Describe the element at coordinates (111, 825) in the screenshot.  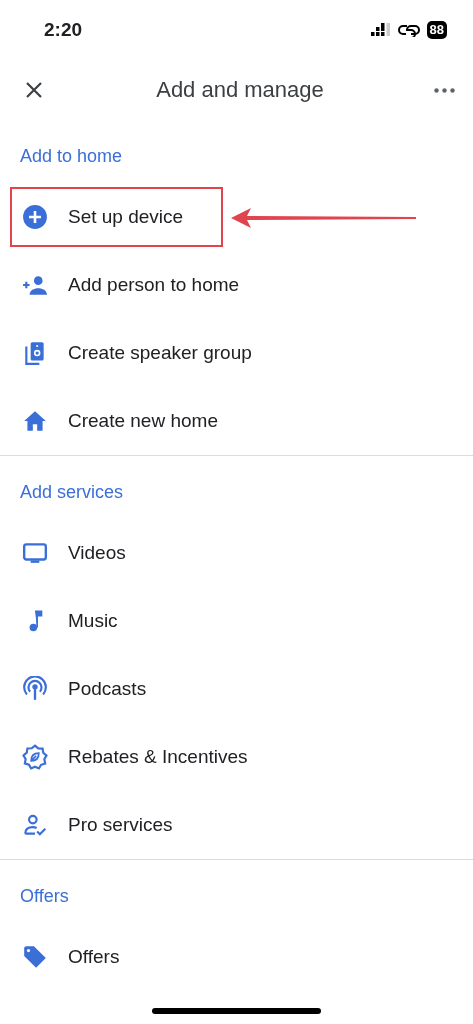
I see `menu-item: Pro services` at that location.